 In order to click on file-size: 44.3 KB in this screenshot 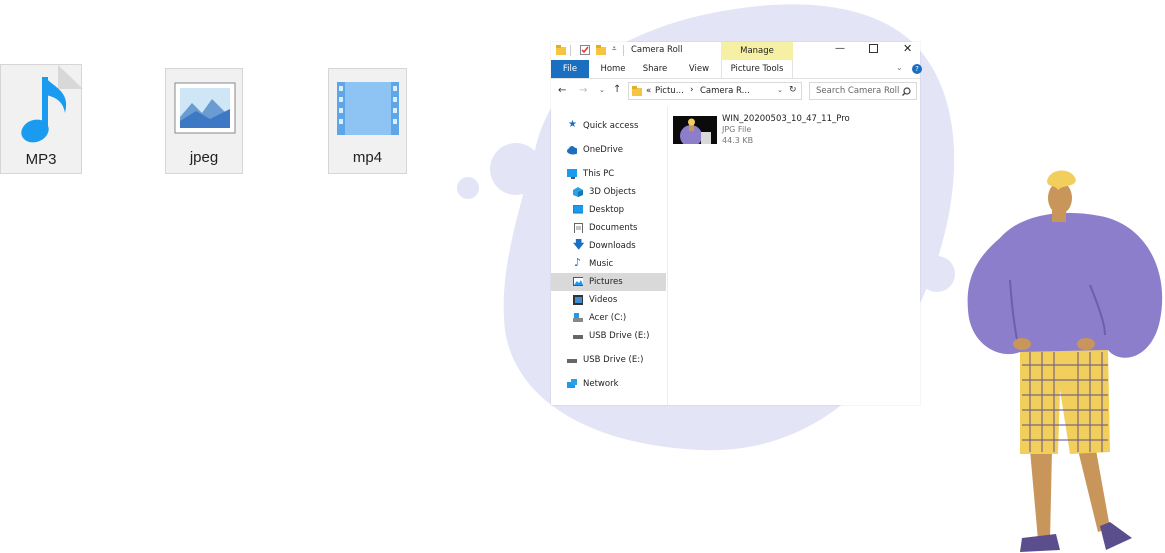, I will do `click(738, 140)`.